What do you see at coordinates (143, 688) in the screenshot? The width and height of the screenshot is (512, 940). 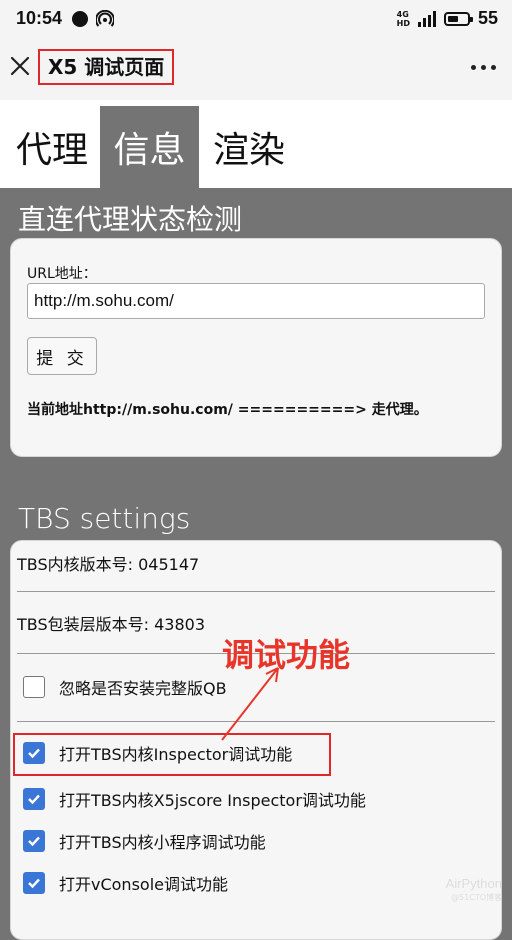 I see `option-label: 忽略是否安装完整版QB` at bounding box center [143, 688].